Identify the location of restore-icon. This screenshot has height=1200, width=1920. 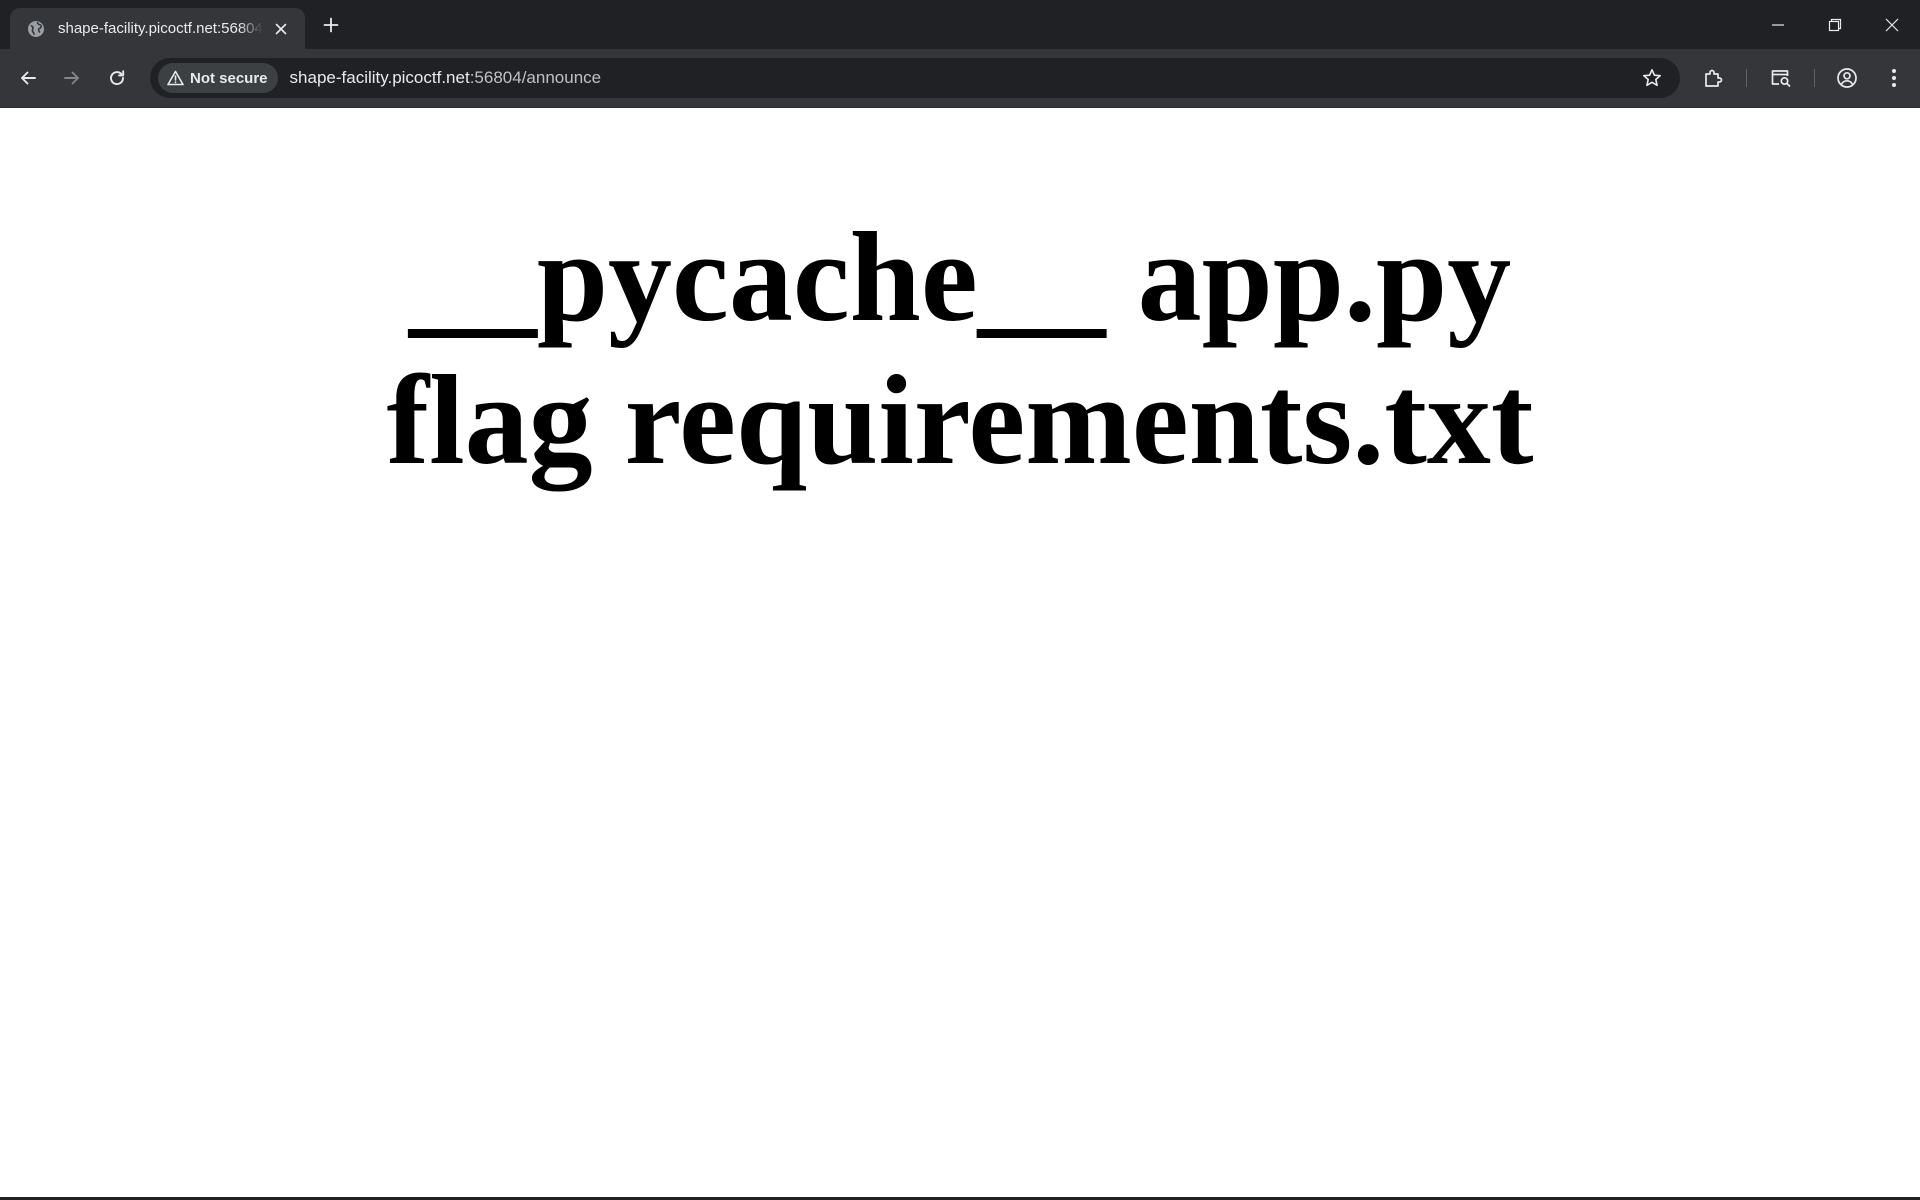
(1834, 24).